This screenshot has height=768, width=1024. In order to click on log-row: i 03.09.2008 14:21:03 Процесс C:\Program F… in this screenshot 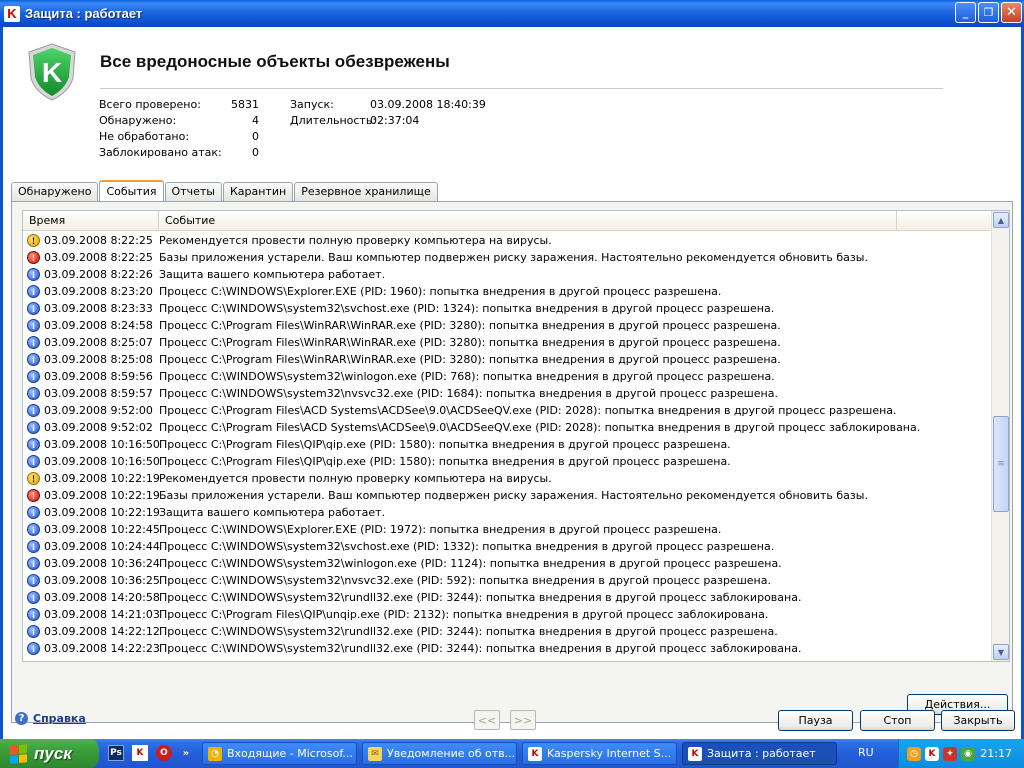, I will do `click(507, 614)`.